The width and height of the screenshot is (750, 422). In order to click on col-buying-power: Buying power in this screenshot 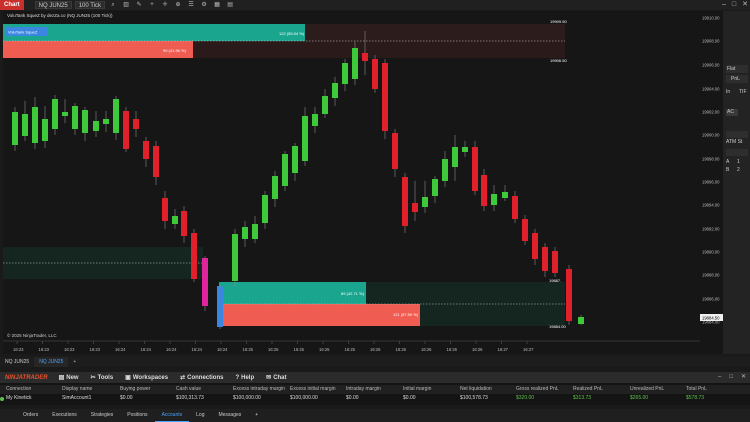, I will do `click(135, 389)`.